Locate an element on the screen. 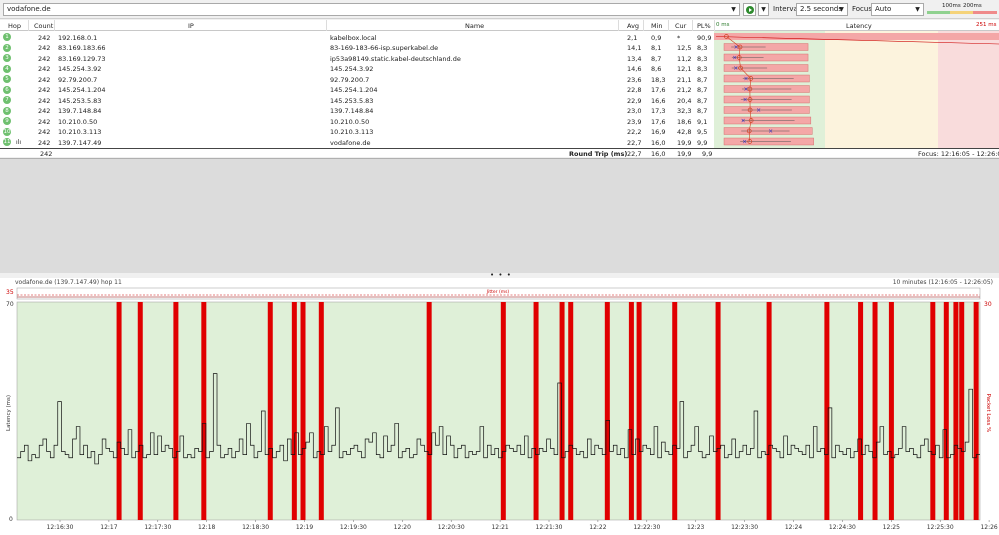 The width and height of the screenshot is (999, 535). bar-chart-icon: ılı is located at coordinates (18, 142).